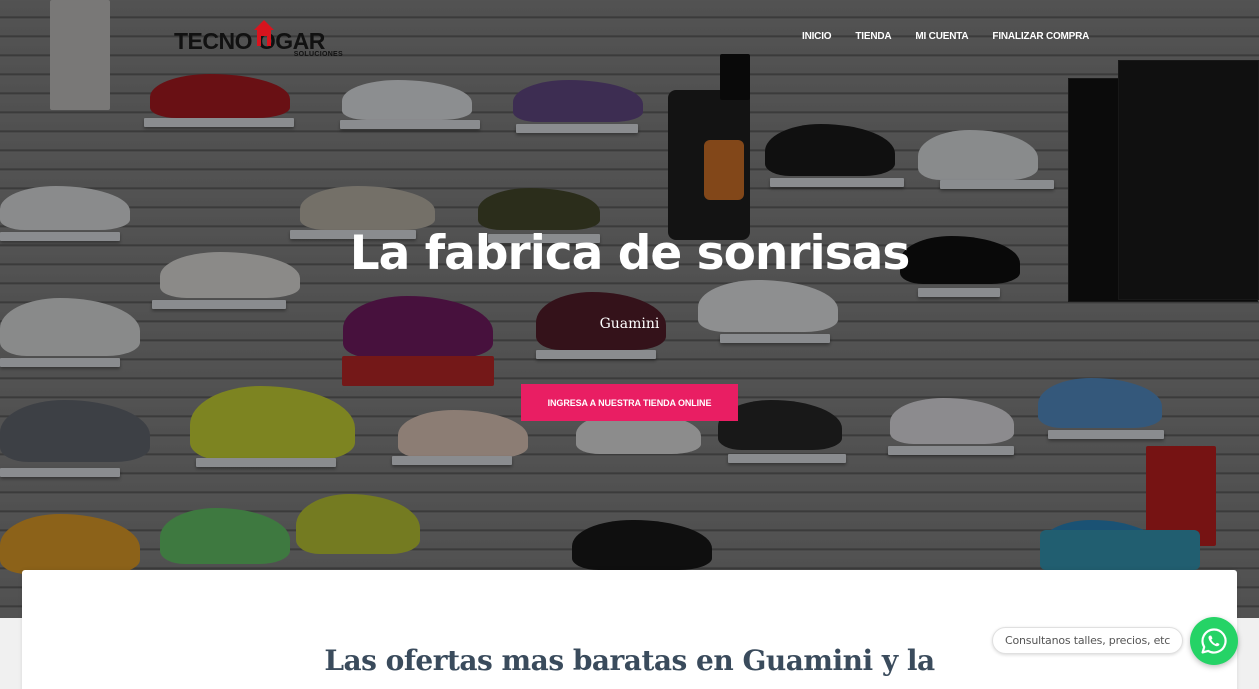 This screenshot has width=1259, height=689. Describe the element at coordinates (630, 253) in the screenshot. I see `hero-title: La fabrica de sonrisas` at that location.